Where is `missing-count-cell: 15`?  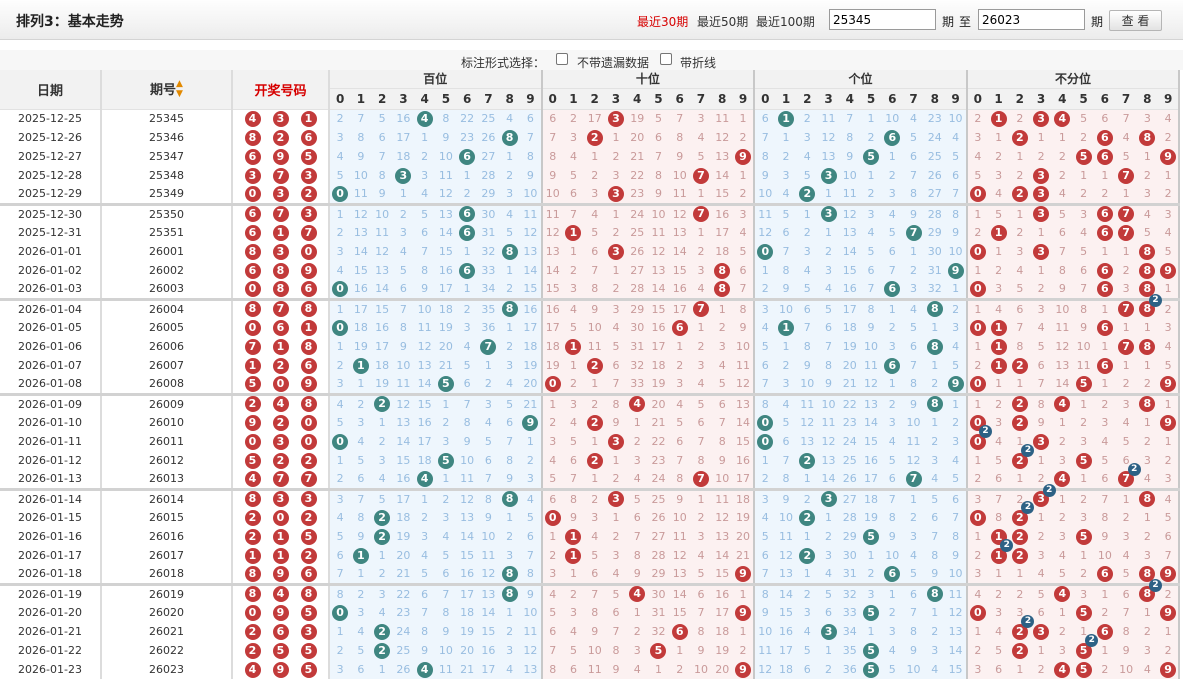
missing-count-cell: 15 is located at coordinates (680, 270).